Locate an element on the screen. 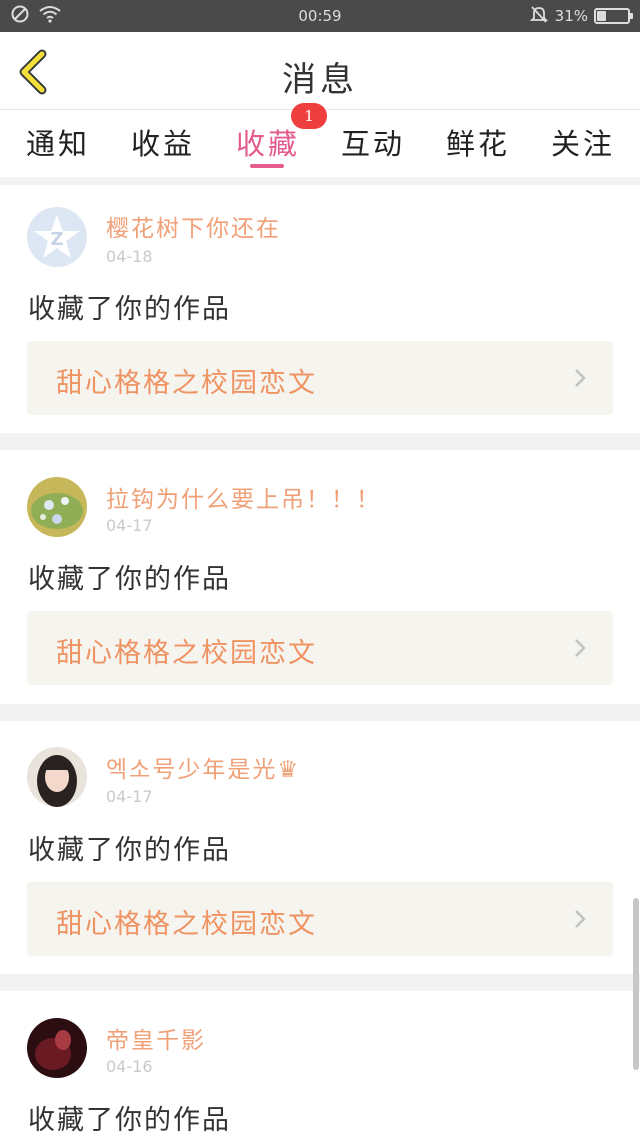  svg-text: Z is located at coordinates (56, 239).